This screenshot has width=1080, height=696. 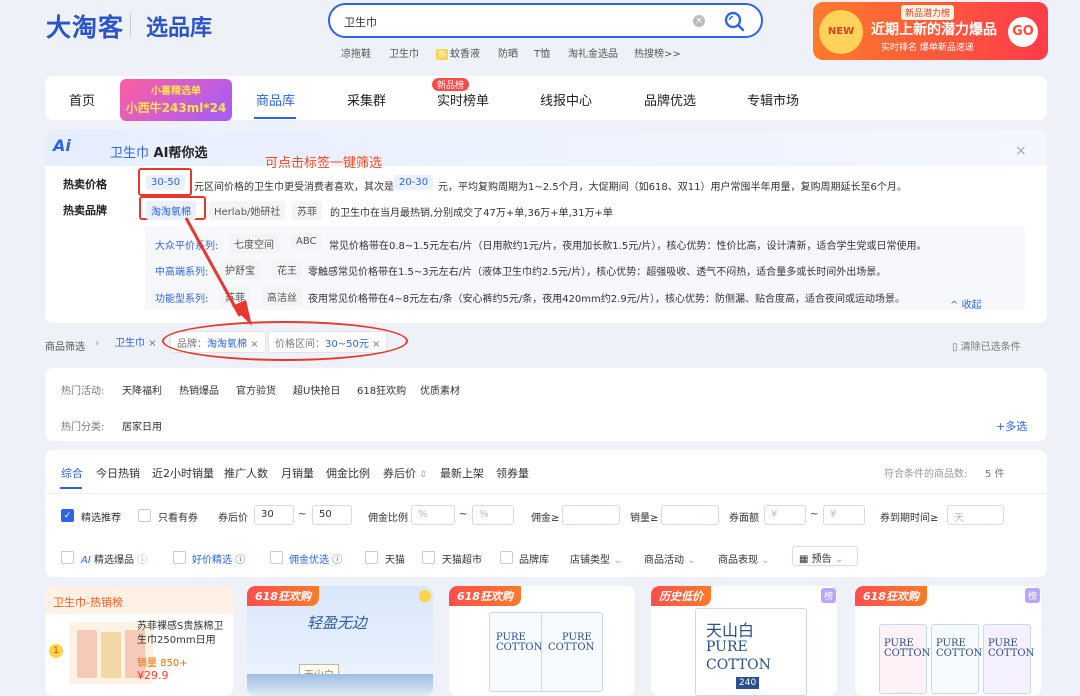 I want to click on sort-option: 月销量, so click(x=297, y=473).